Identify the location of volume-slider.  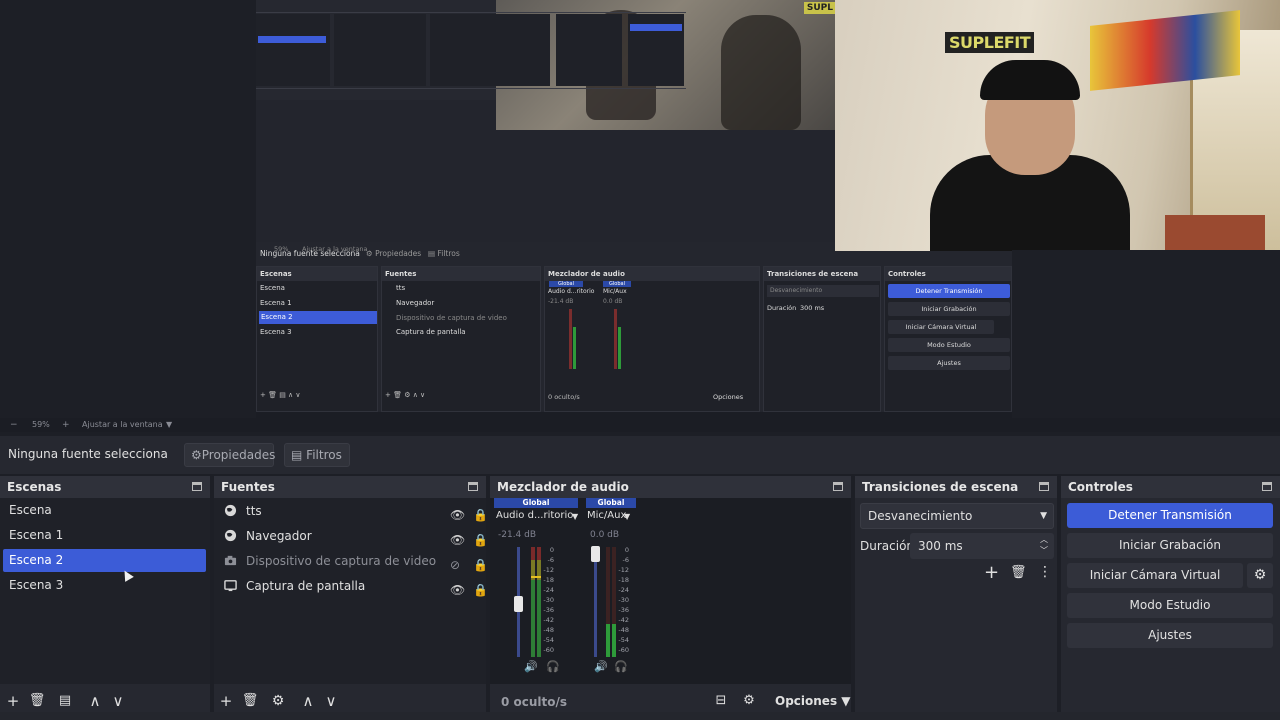
(595, 602).